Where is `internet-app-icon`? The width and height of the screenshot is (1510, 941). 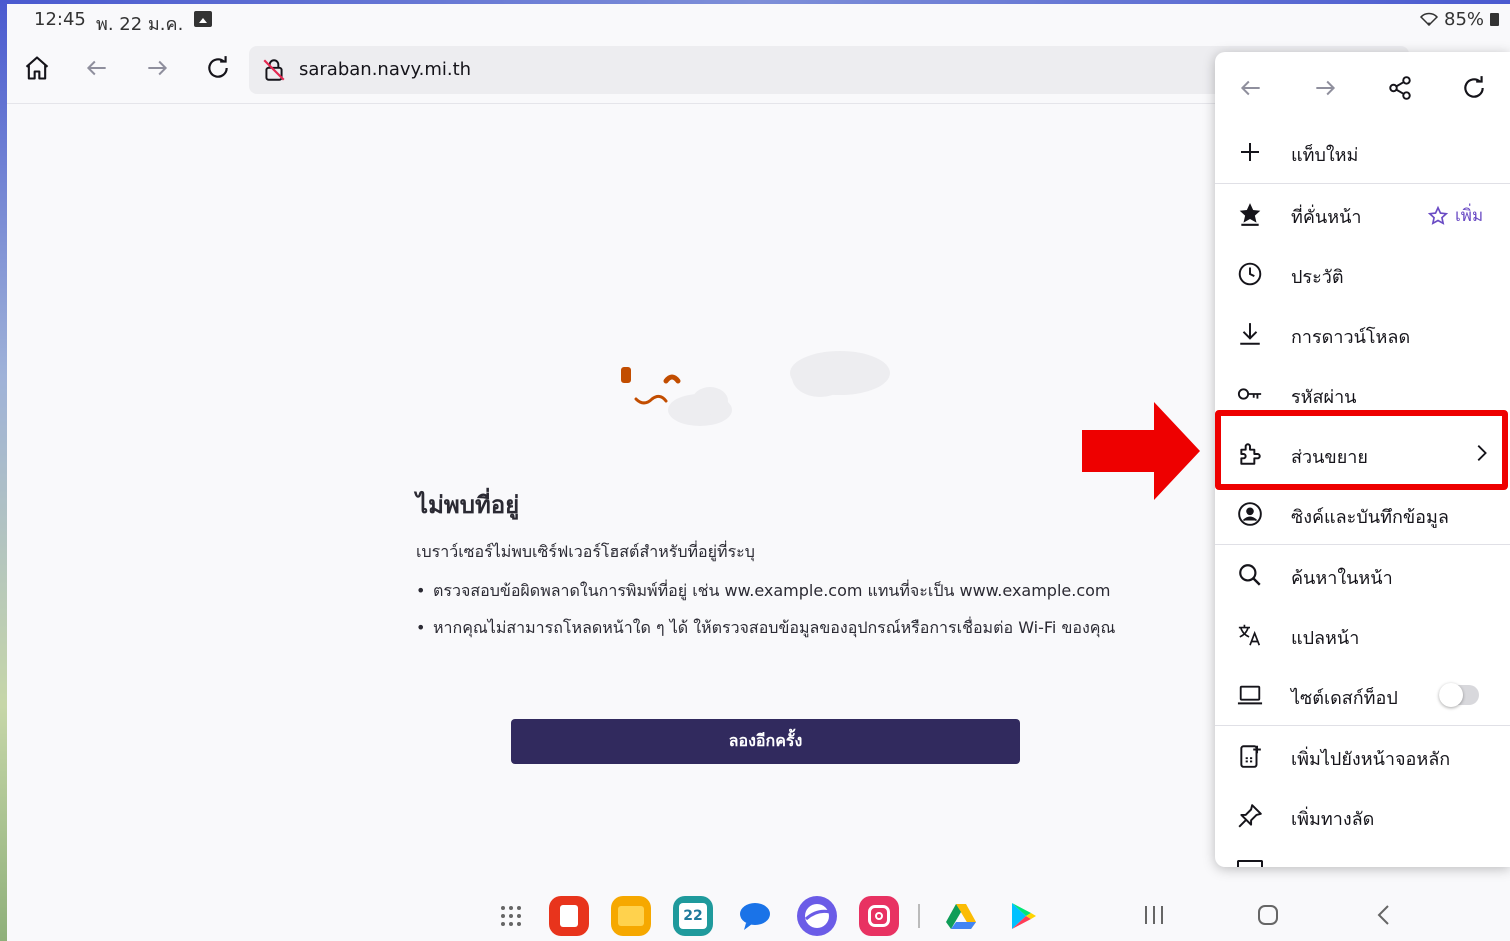 internet-app-icon is located at coordinates (817, 916).